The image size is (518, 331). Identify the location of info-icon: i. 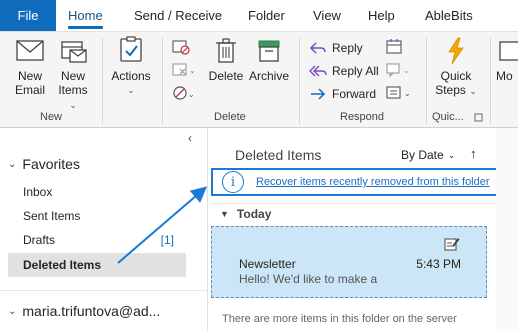
(233, 182).